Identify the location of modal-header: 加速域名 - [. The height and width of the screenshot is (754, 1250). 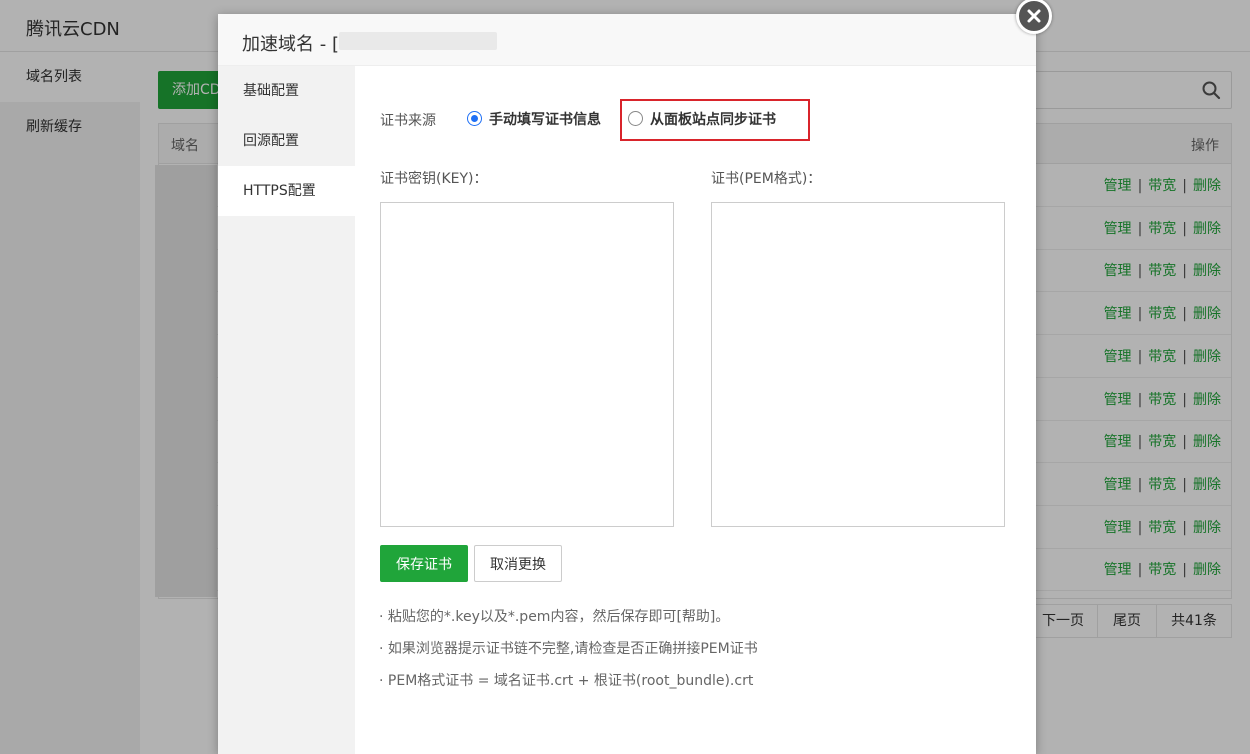
(627, 40).